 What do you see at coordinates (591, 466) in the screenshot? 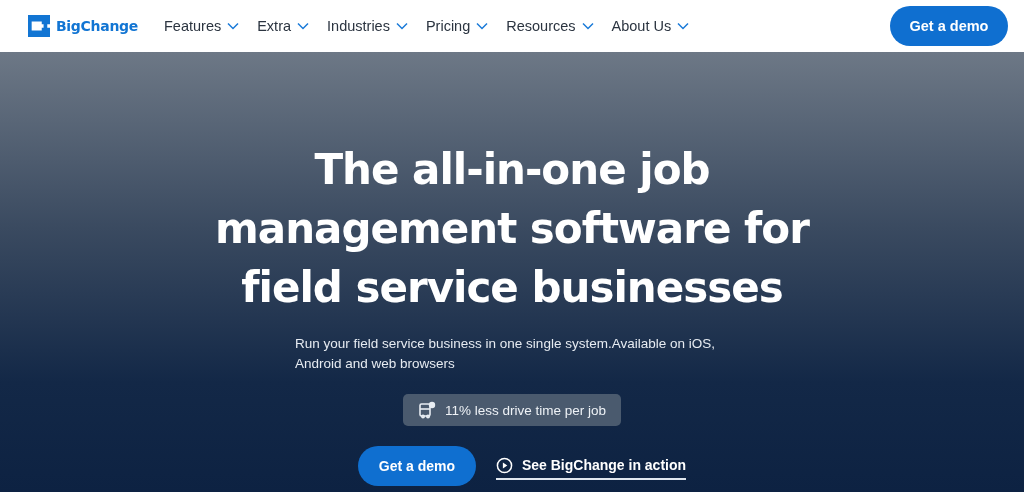
I see `video-link: See BigChange in action` at bounding box center [591, 466].